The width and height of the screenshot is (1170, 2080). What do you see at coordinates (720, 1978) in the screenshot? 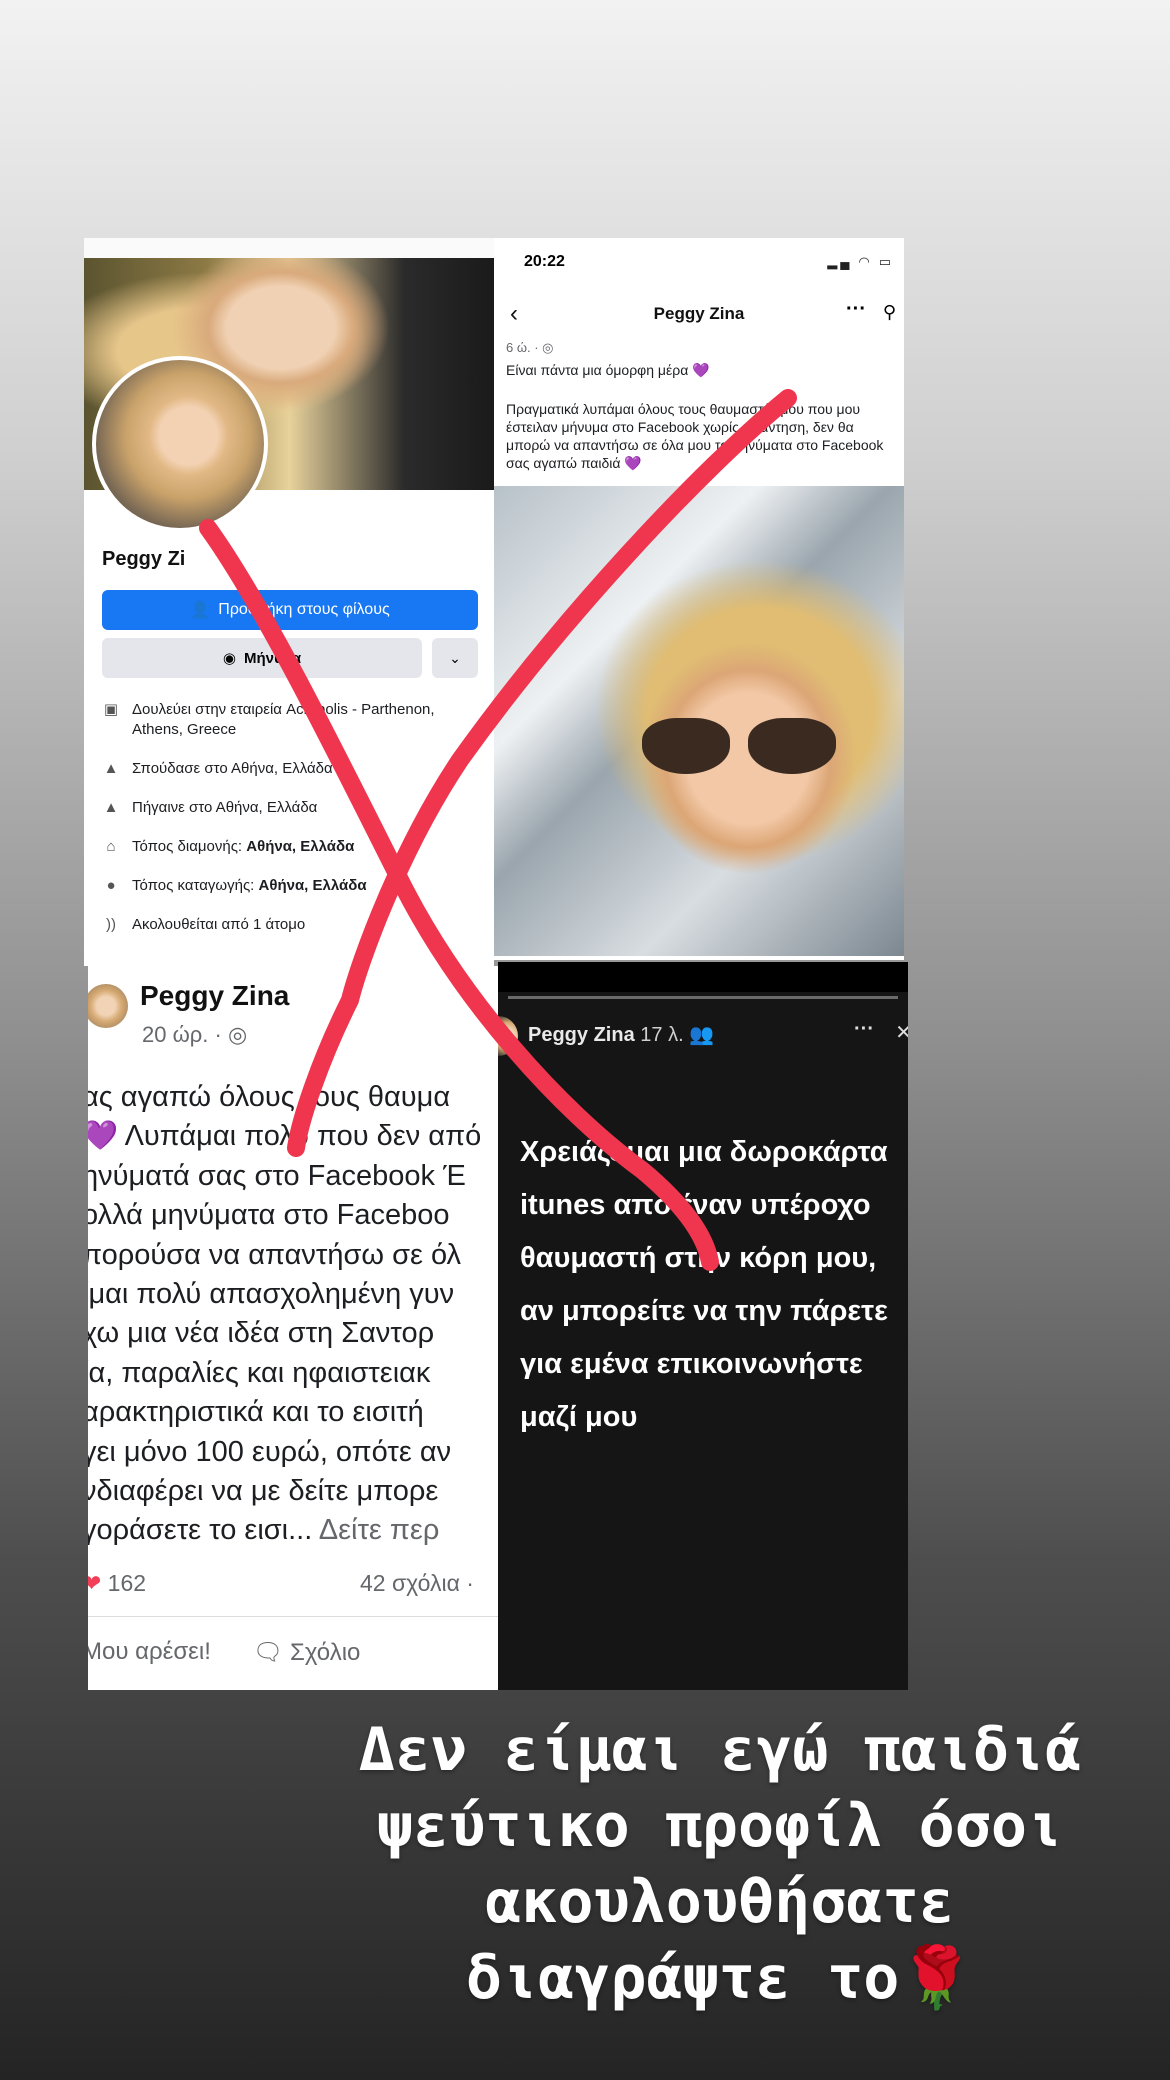
I see `caption-line: διαγράψτε το🌹` at bounding box center [720, 1978].